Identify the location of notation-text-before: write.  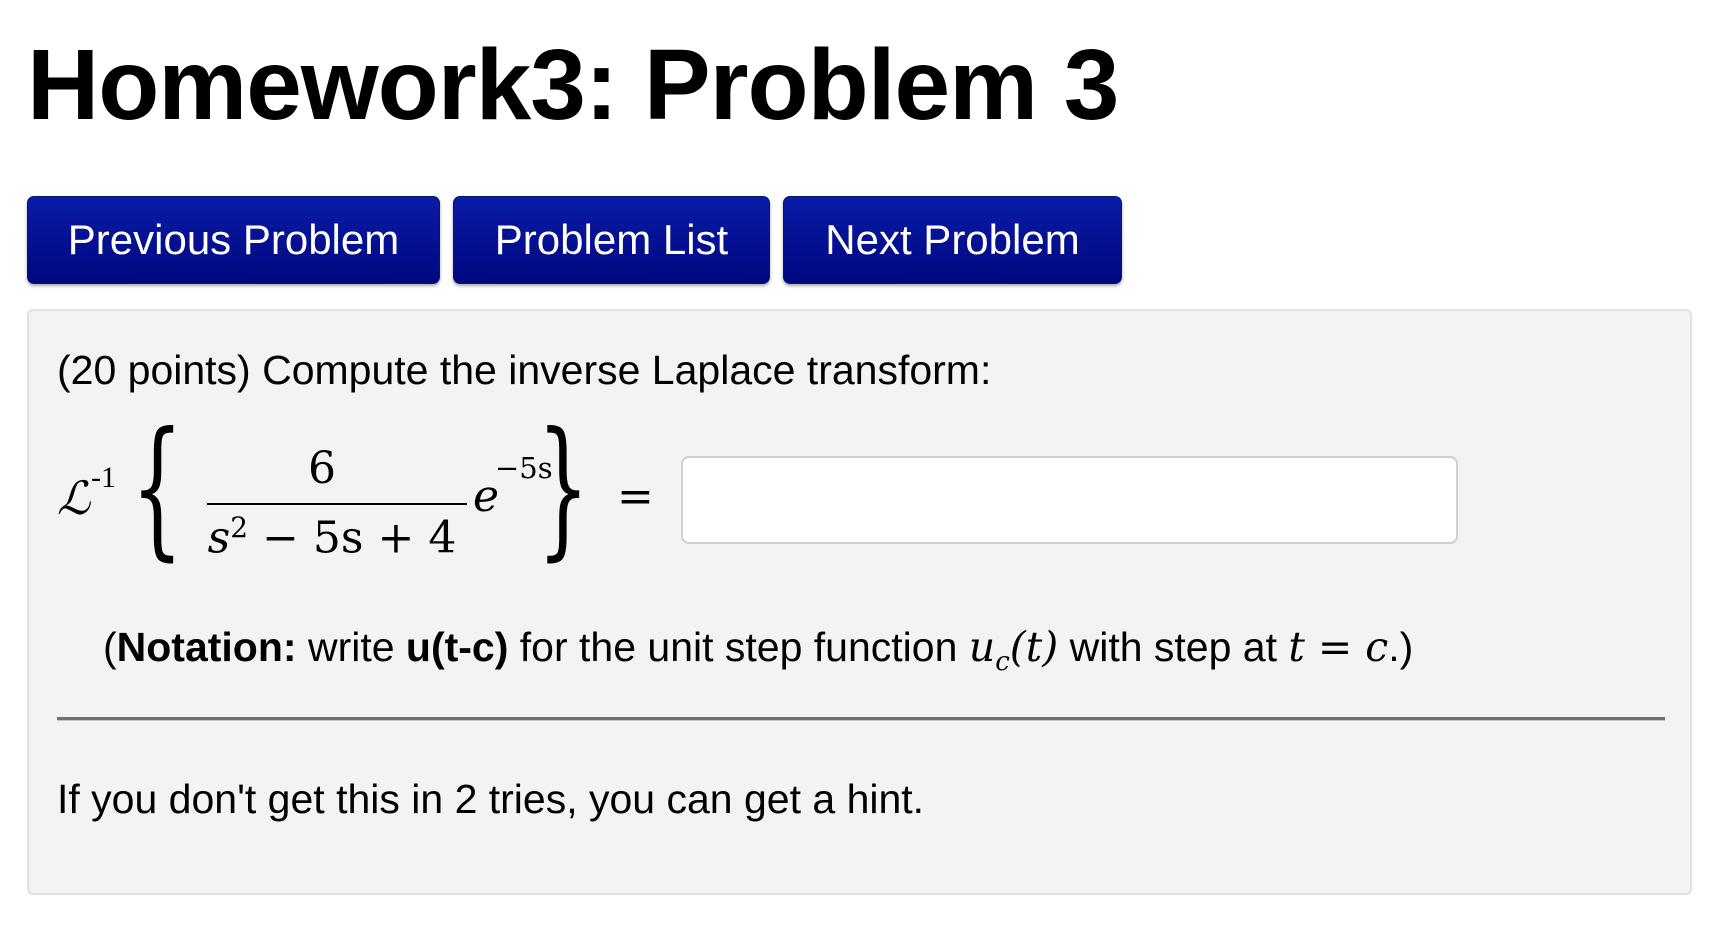
(351, 647).